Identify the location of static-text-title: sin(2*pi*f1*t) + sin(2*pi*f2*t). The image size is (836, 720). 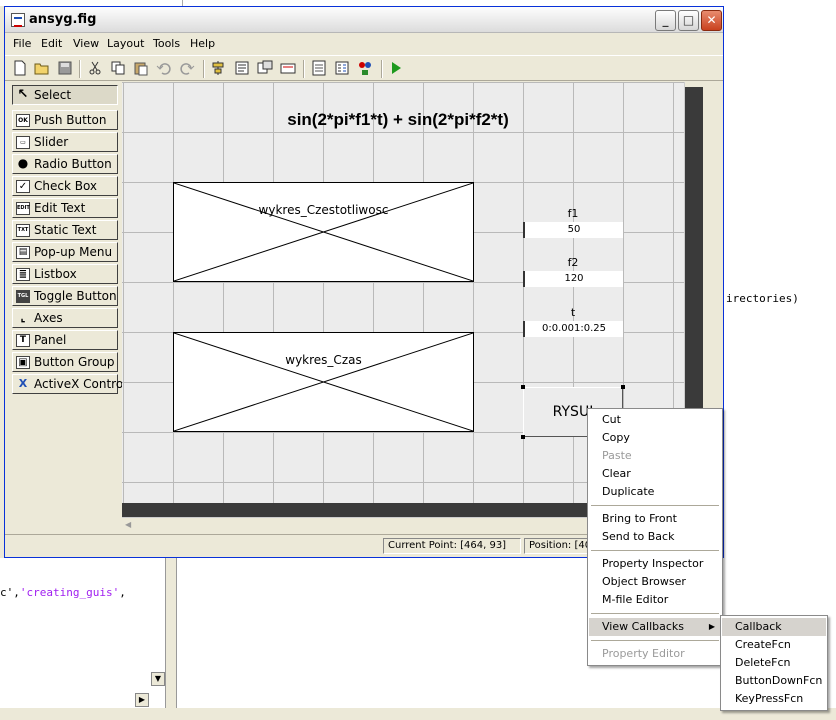
(398, 120).